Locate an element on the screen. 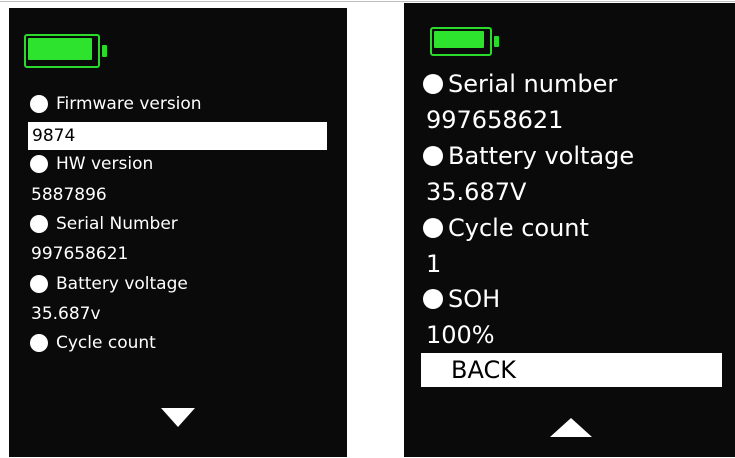  menu-item-label: Firmware version is located at coordinates (129, 104).